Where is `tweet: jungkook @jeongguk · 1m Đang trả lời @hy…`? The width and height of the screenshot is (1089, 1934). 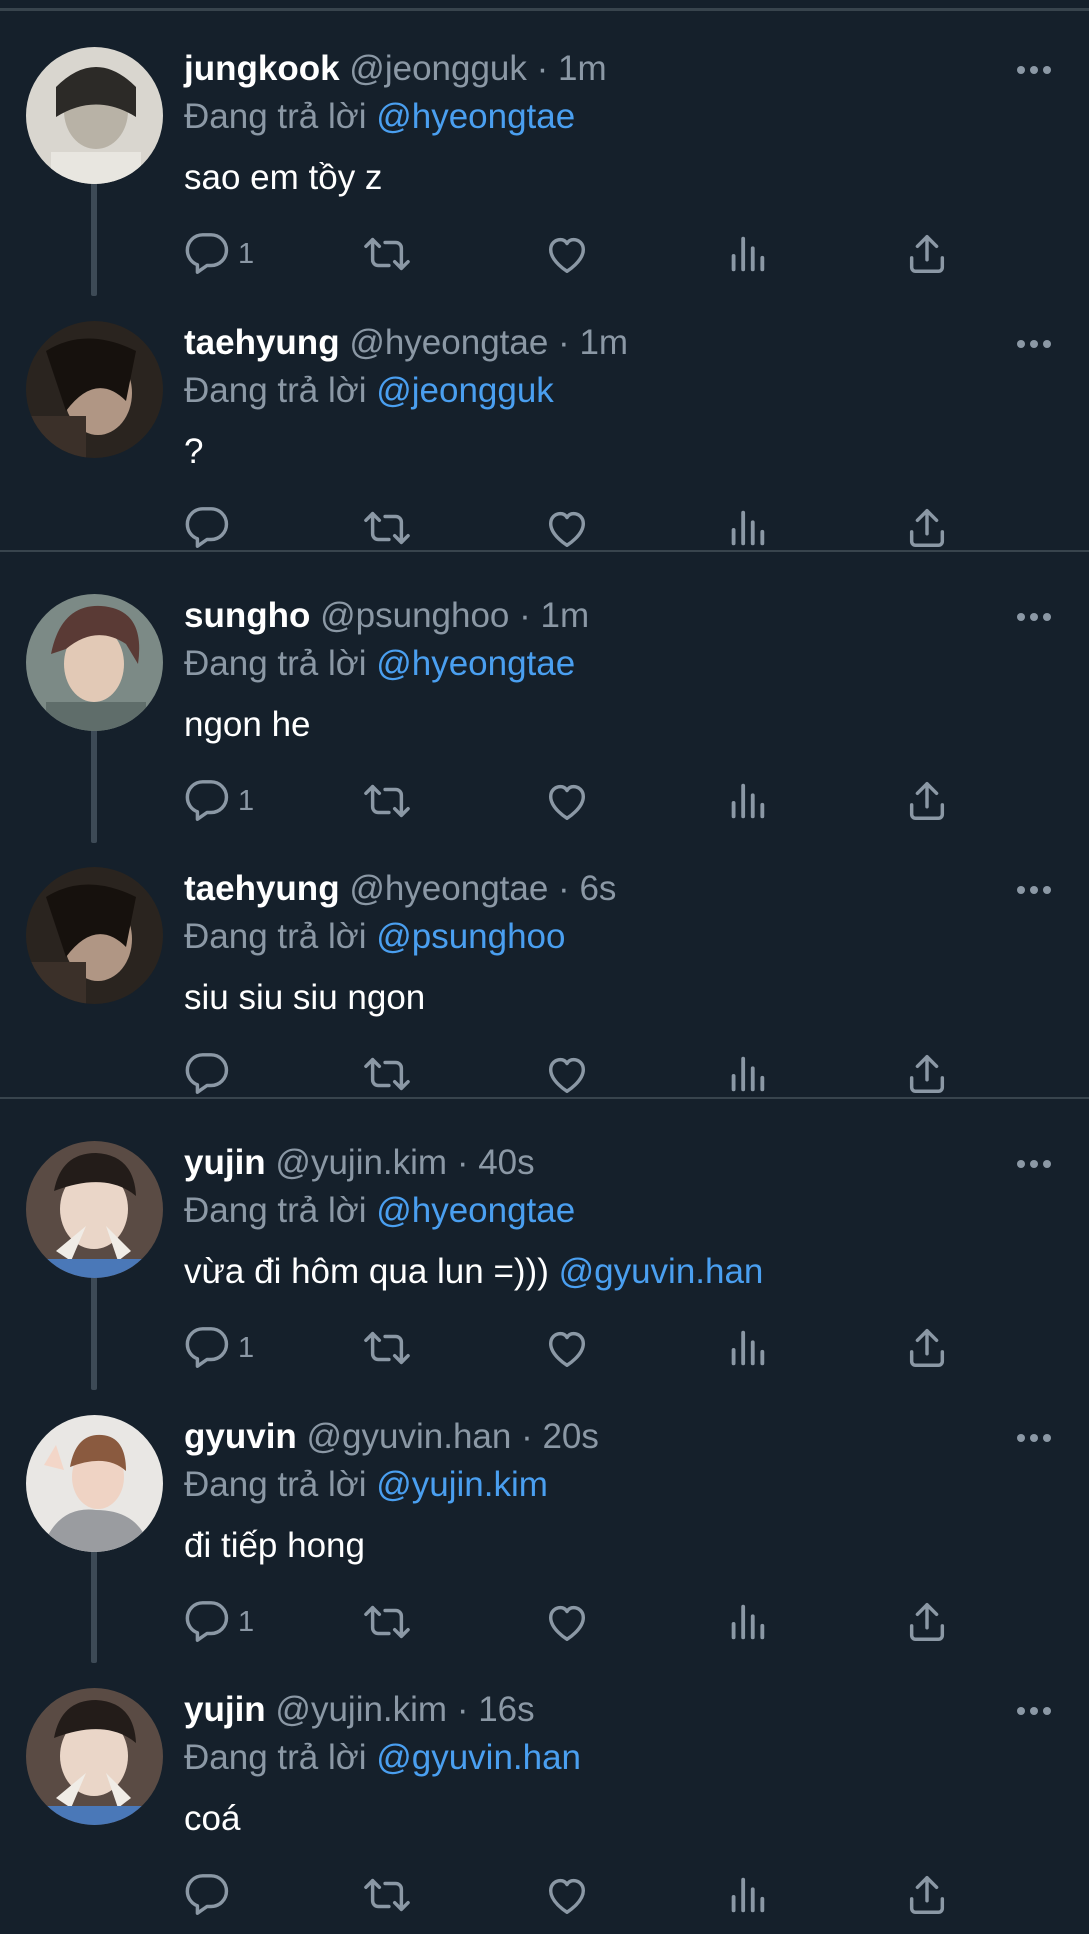
tweet: jungkook @jeongguk · 1m Đang trả lời @hy… is located at coordinates (544, 156).